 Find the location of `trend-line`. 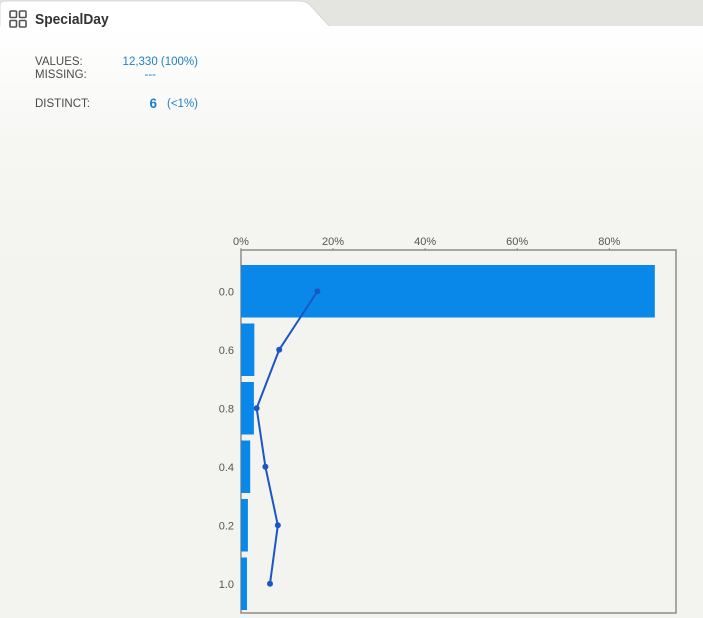

trend-line is located at coordinates (287, 437).